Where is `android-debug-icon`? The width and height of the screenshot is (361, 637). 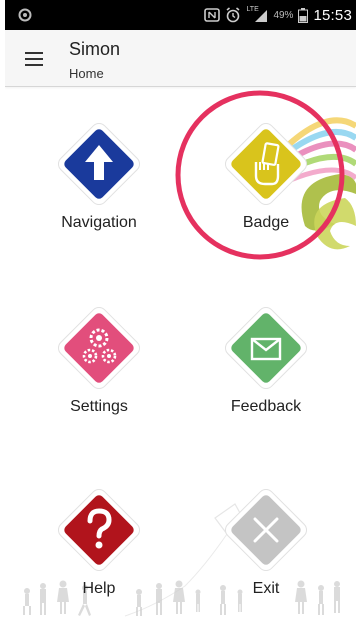 android-debug-icon is located at coordinates (25, 15).